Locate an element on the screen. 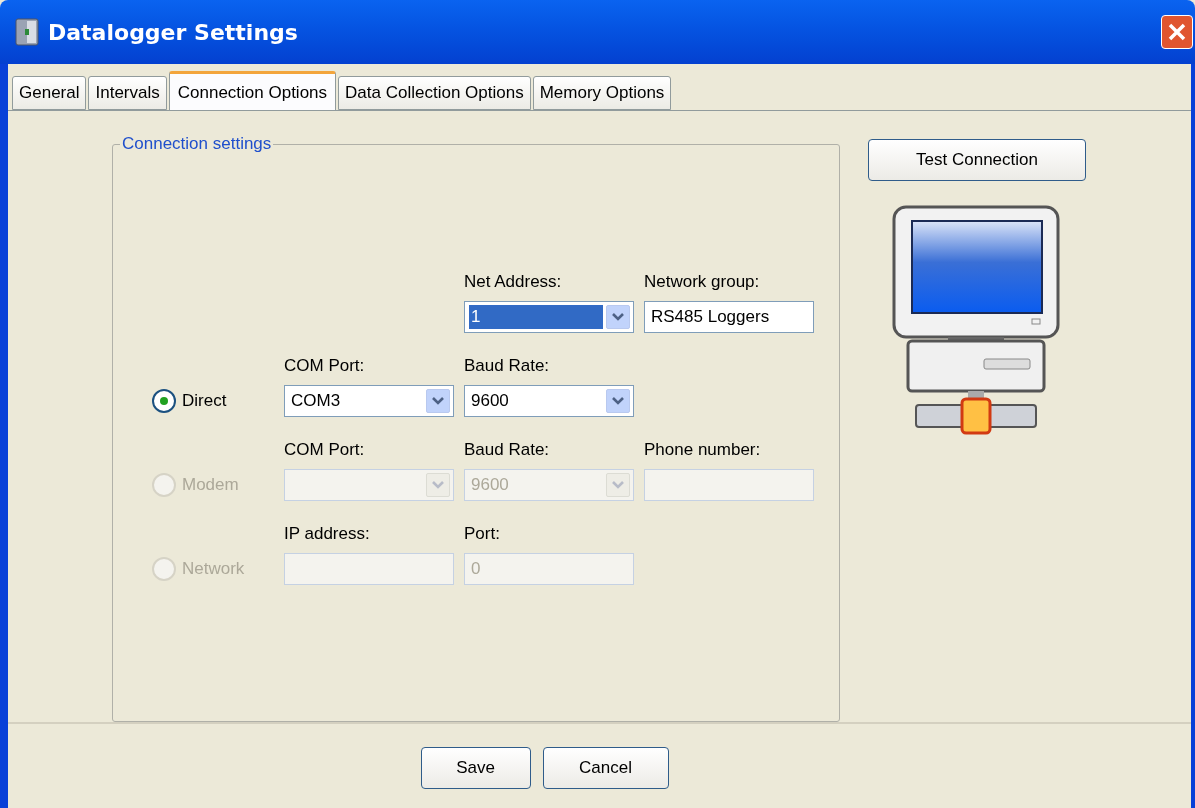 The width and height of the screenshot is (1195, 808). field-label: Port: is located at coordinates (482, 534).